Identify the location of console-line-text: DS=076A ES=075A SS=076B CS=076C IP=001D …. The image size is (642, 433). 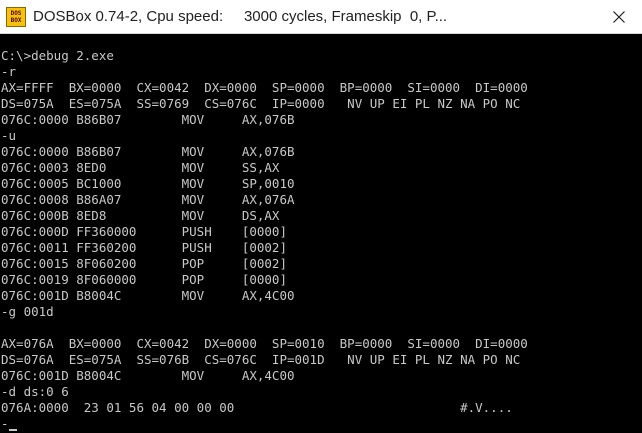
(261, 359).